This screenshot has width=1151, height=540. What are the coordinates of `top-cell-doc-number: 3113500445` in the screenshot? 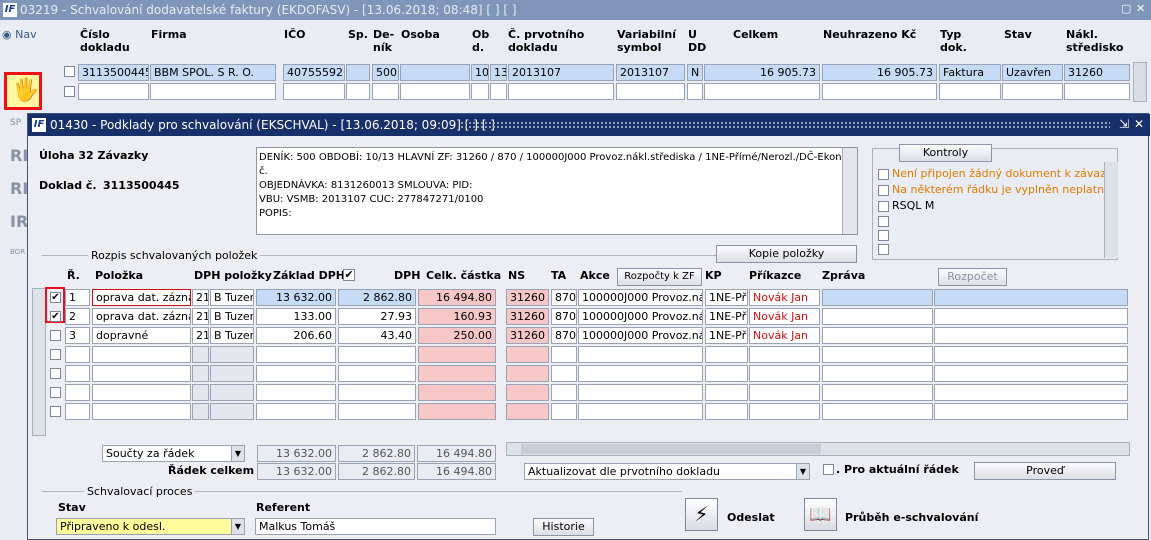 It's located at (113, 72).